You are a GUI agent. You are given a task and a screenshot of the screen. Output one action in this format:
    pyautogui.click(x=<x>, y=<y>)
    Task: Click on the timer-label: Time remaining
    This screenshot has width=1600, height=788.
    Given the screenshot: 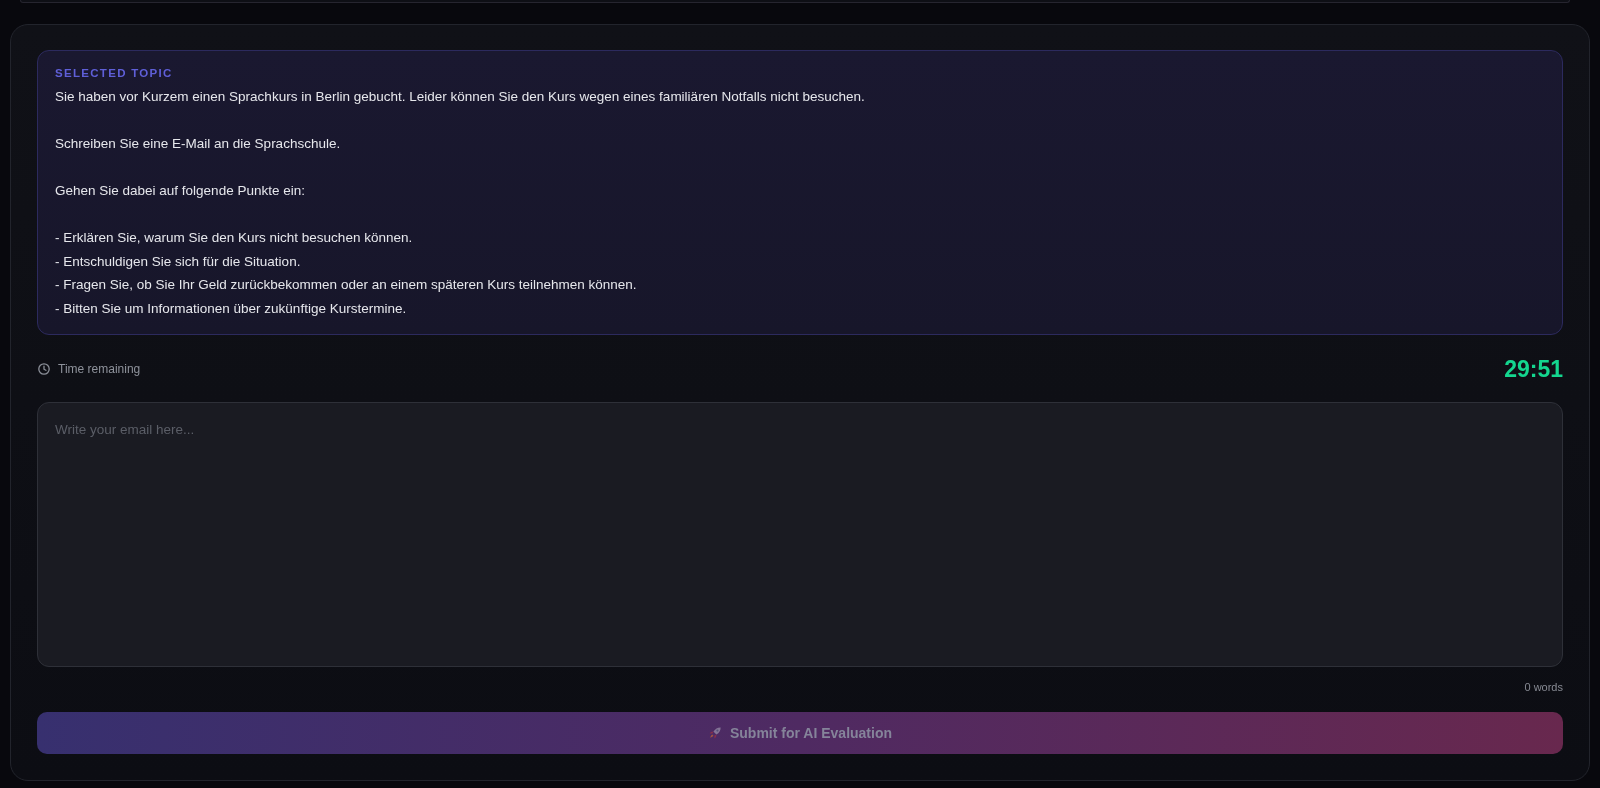 What is the action you would take?
    pyautogui.click(x=99, y=369)
    